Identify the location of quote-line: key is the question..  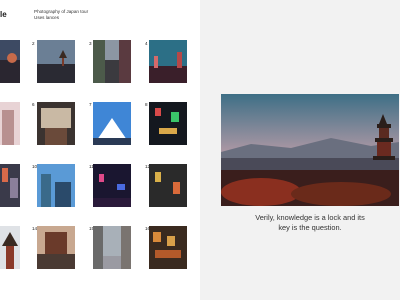
(310, 227).